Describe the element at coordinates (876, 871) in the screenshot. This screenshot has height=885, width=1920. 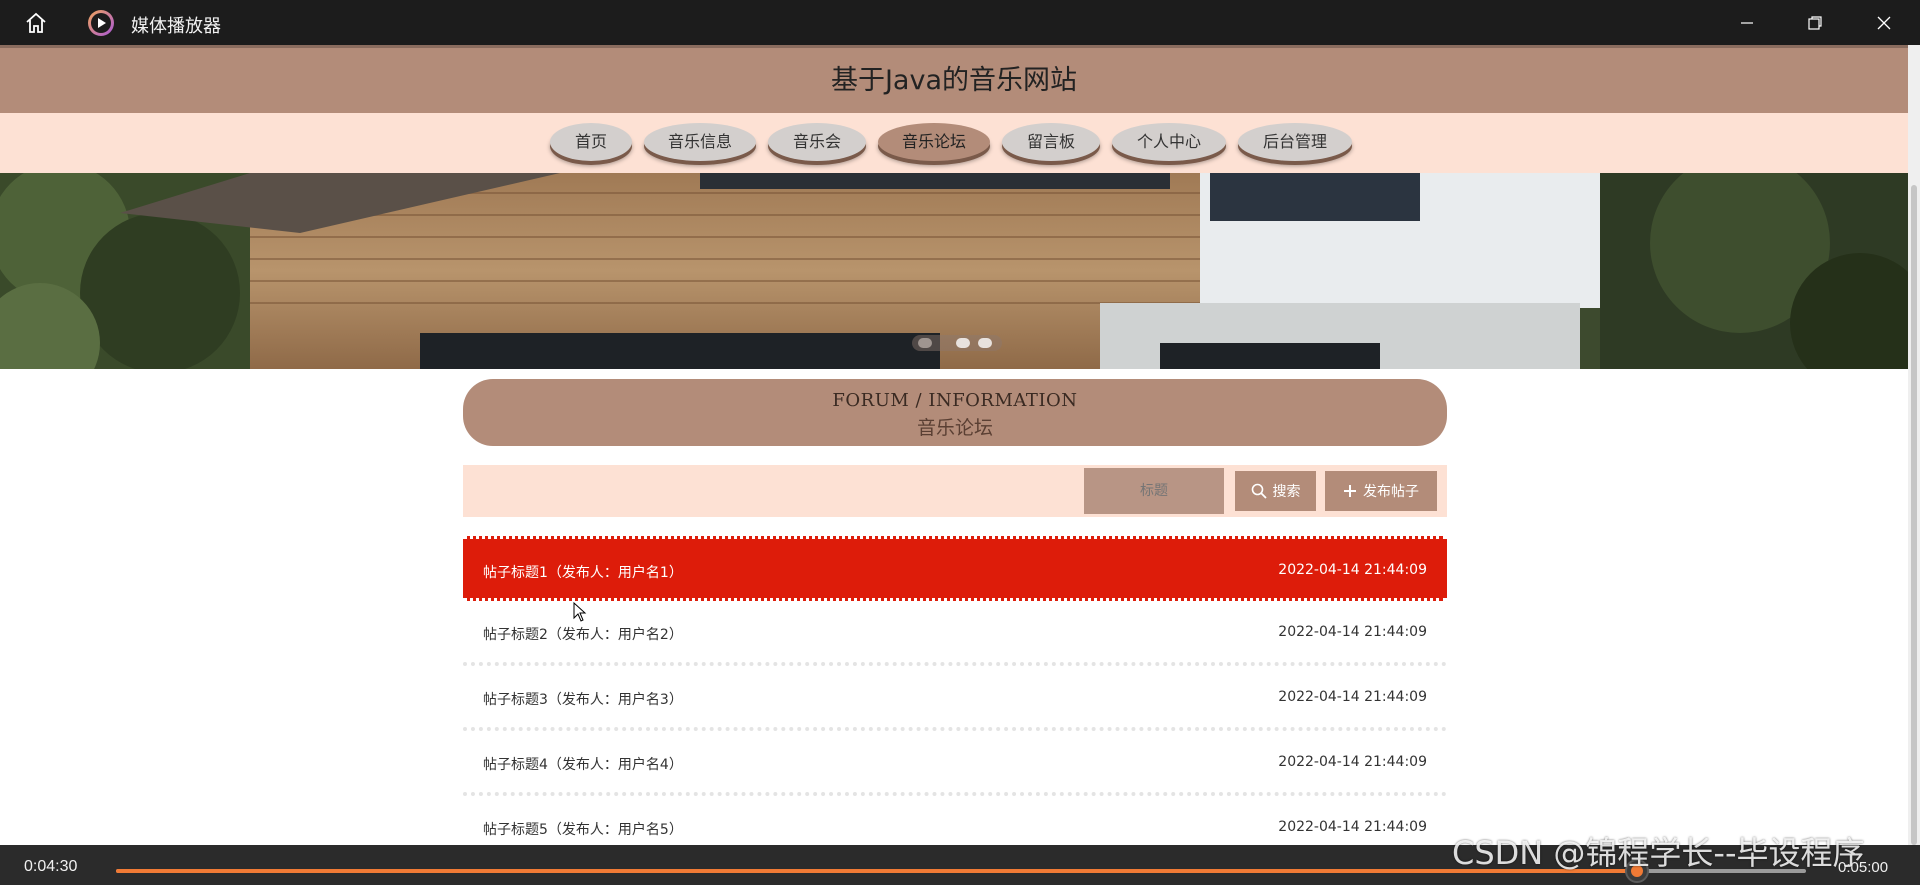
I see `seek-bar-progress` at that location.